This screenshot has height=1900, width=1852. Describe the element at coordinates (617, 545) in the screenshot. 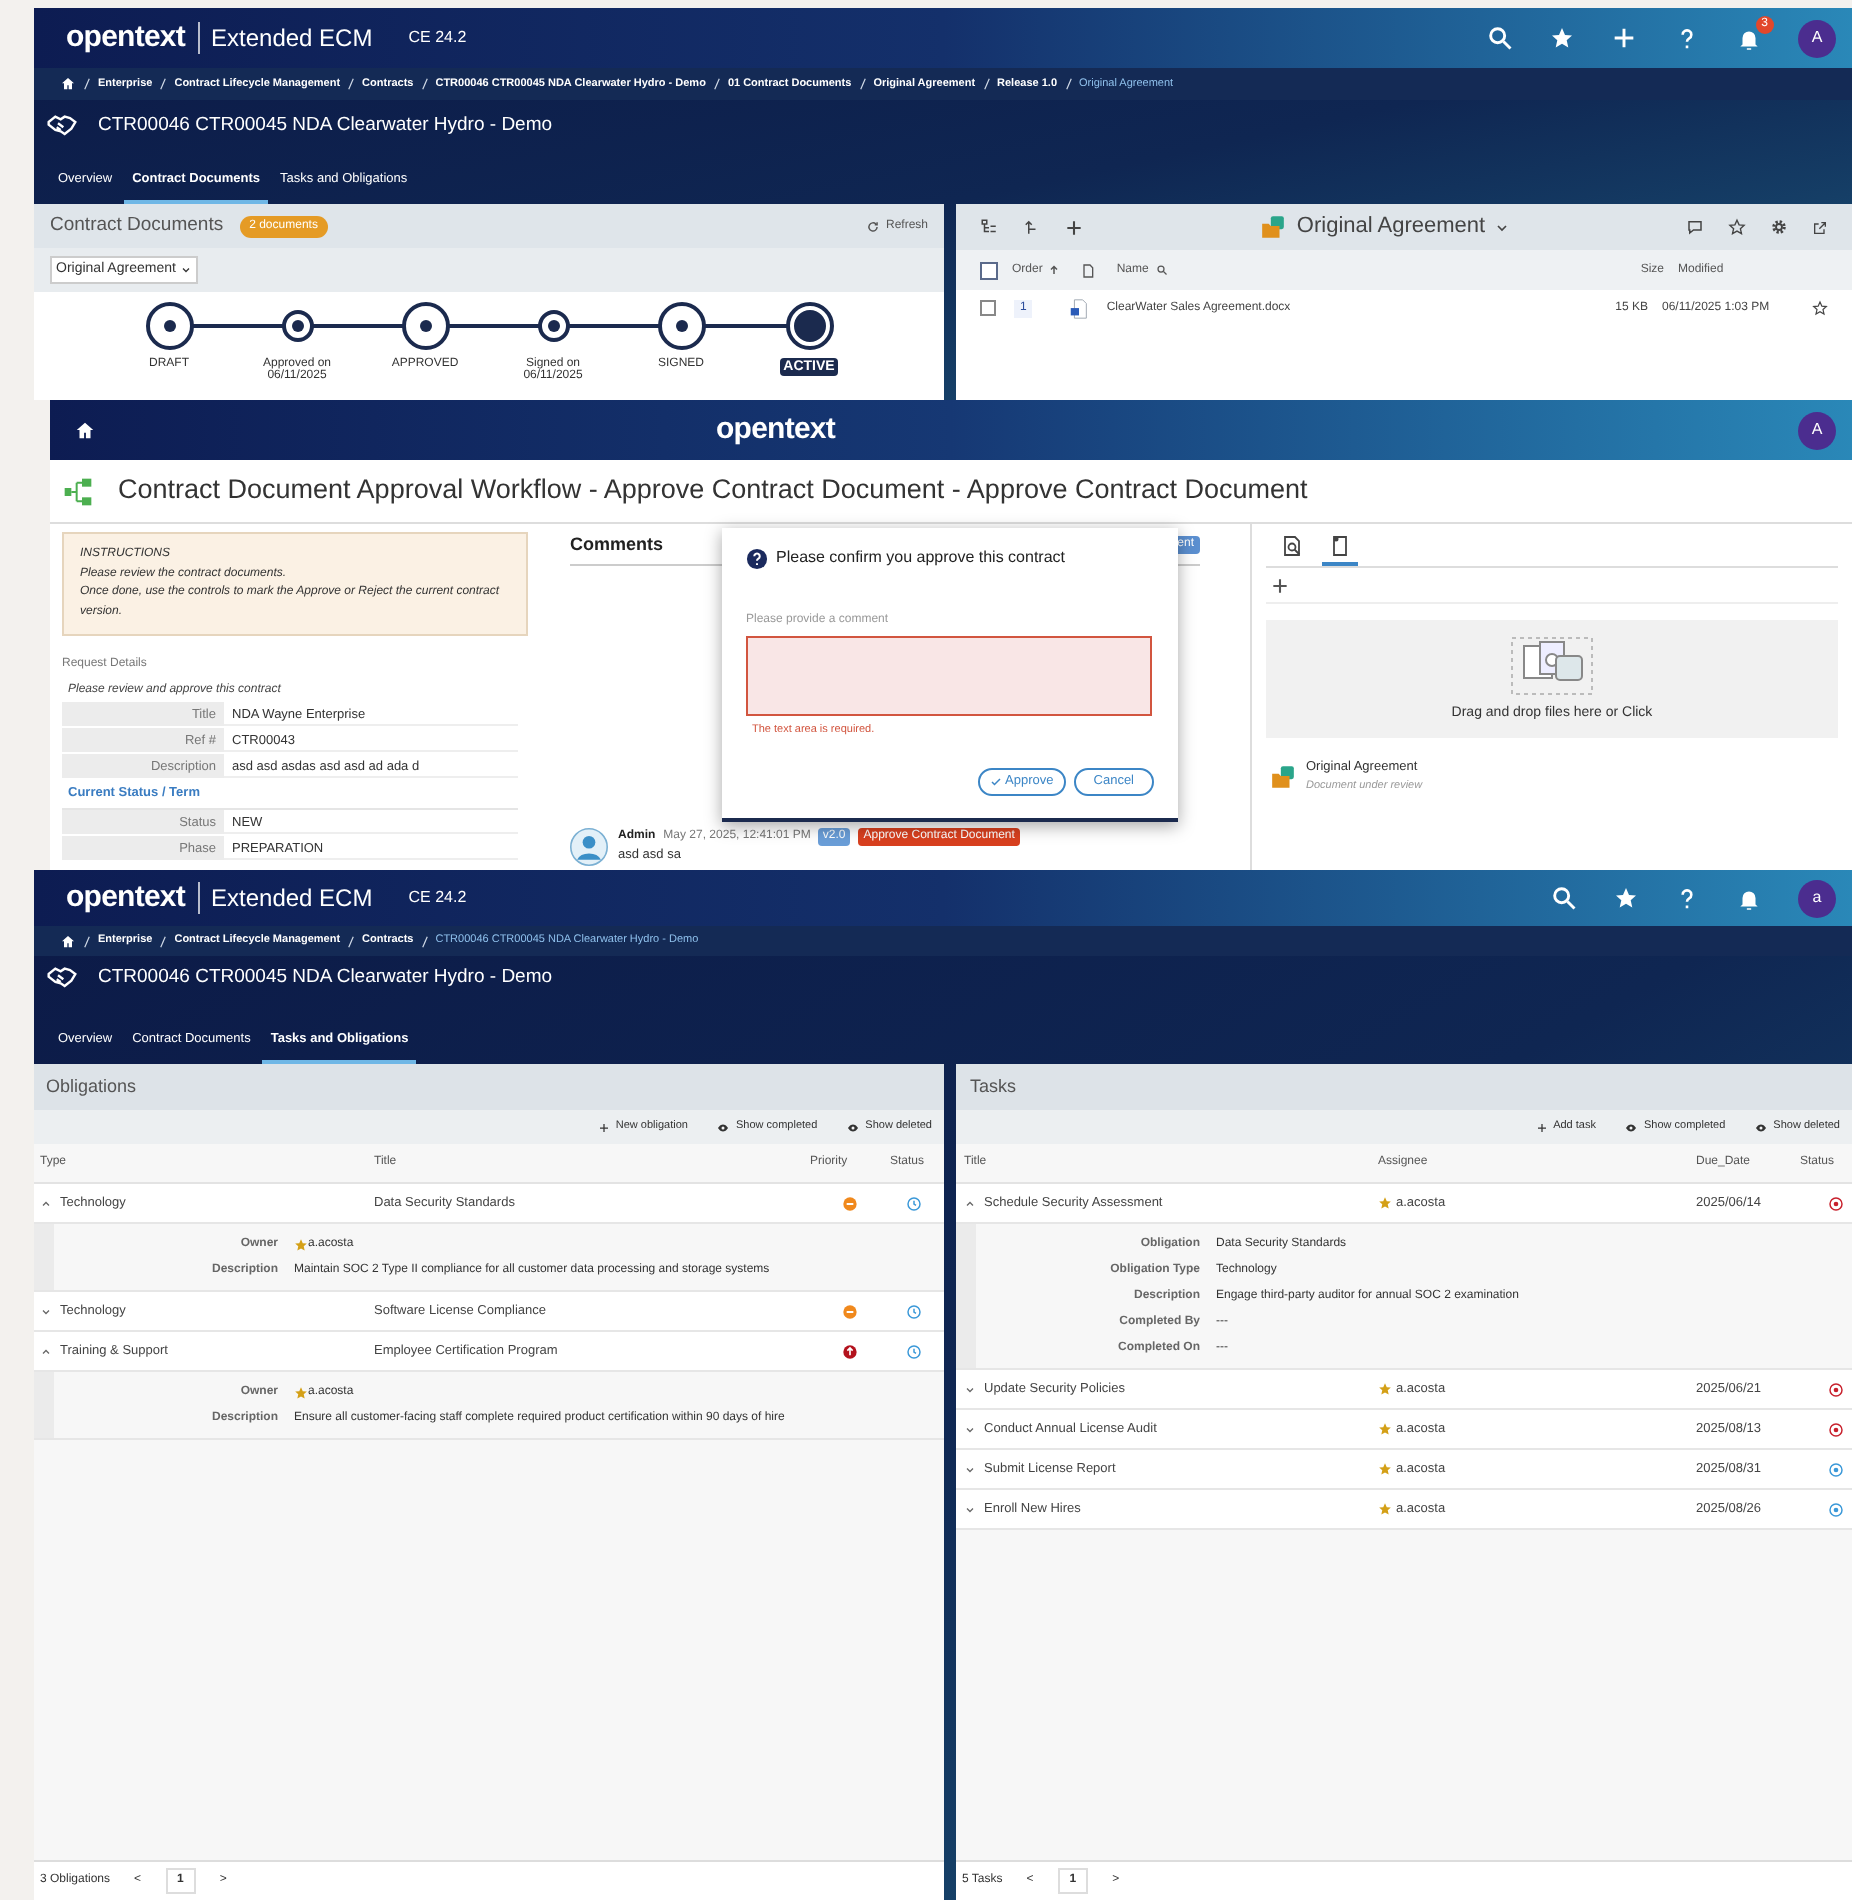

I see `comments-heading: Comments` at that location.